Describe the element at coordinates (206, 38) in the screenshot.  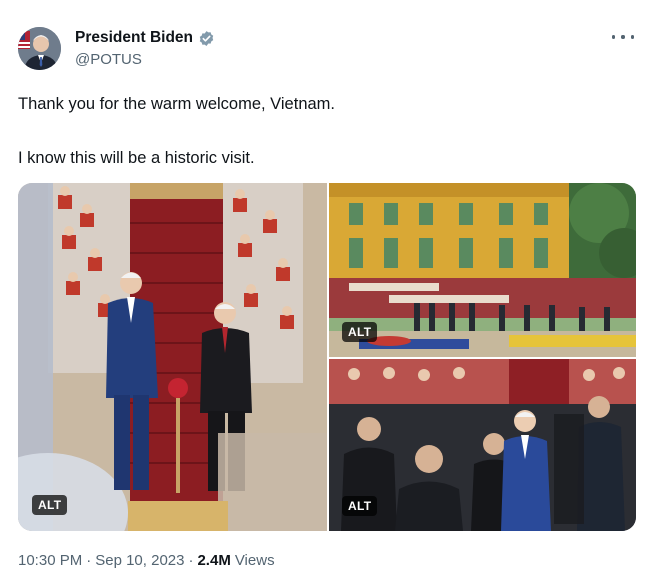
I see `verified-badge-icon` at that location.